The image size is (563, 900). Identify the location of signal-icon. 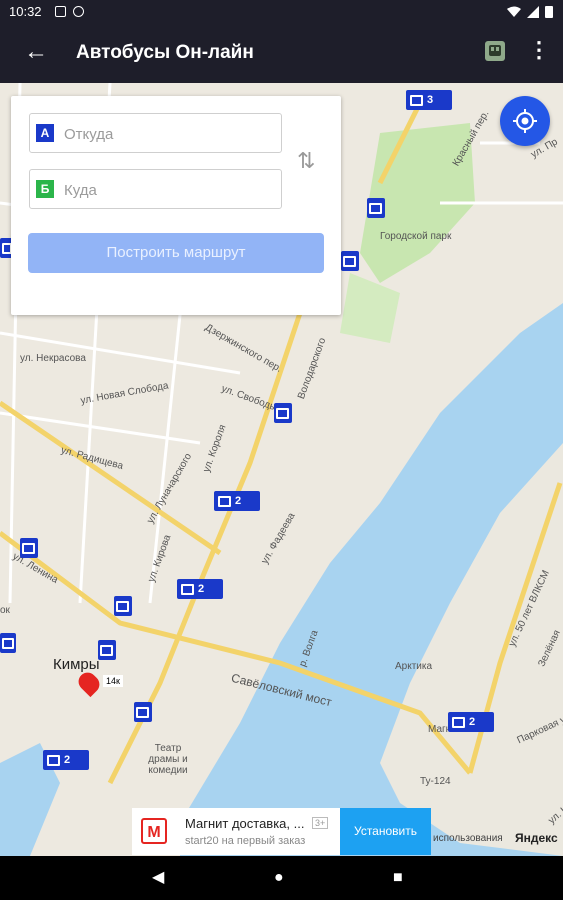
(533, 11).